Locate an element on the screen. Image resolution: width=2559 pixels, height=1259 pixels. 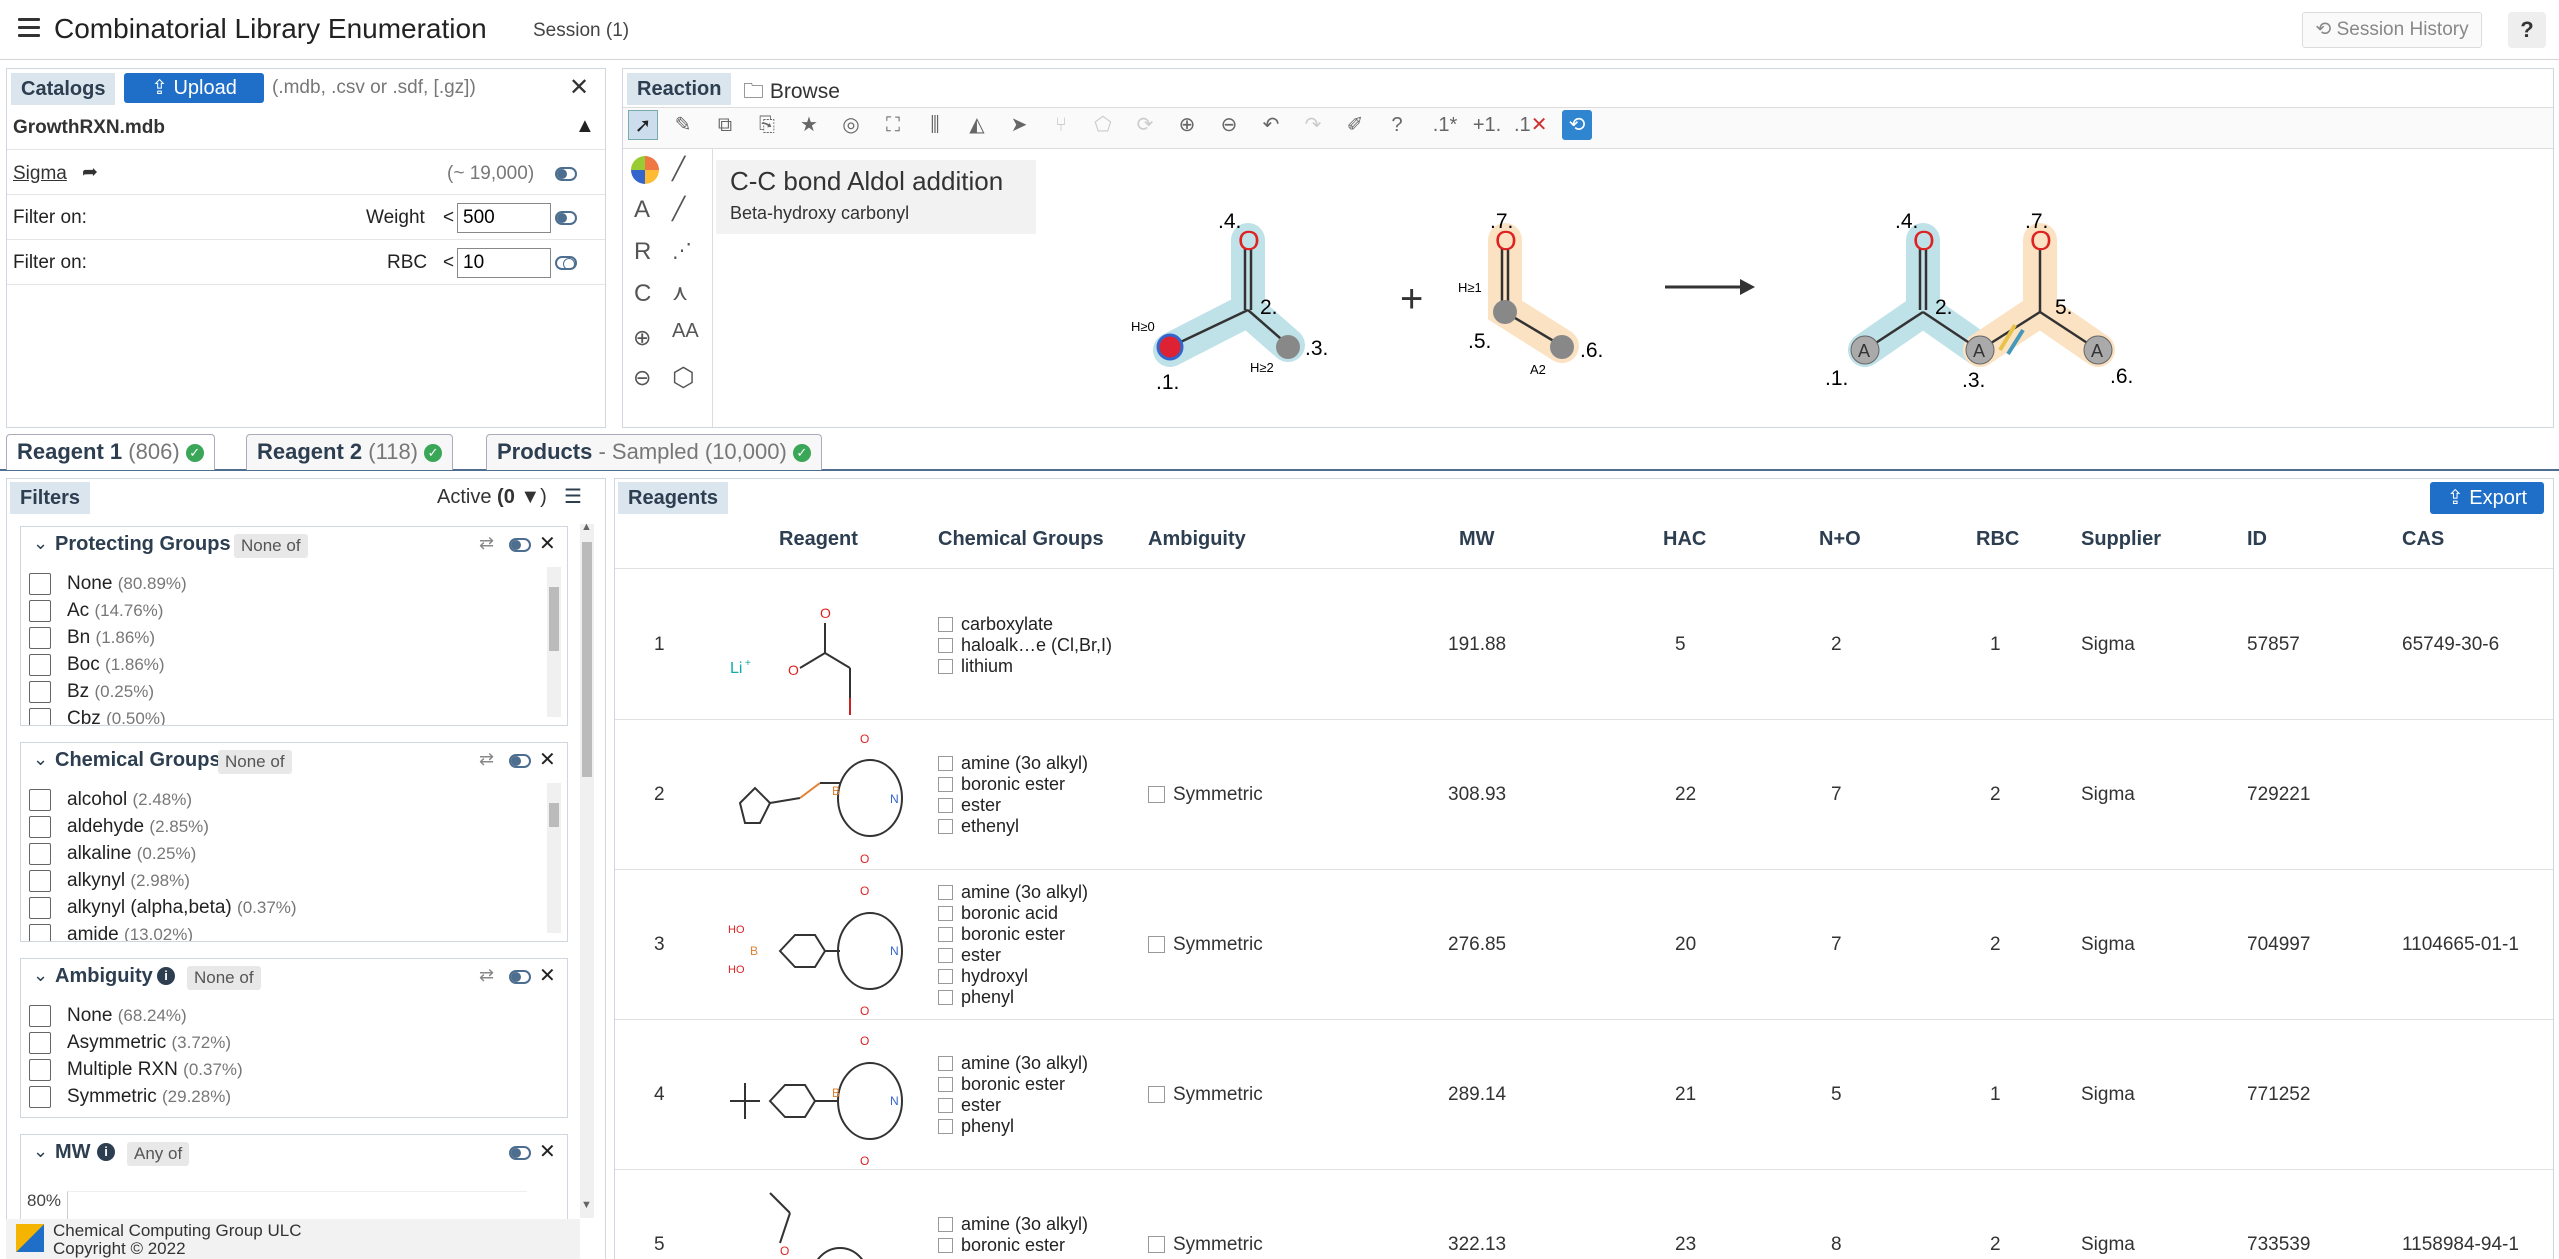
cell-cas: 1158984-94-1 is located at coordinates (2460, 1244).